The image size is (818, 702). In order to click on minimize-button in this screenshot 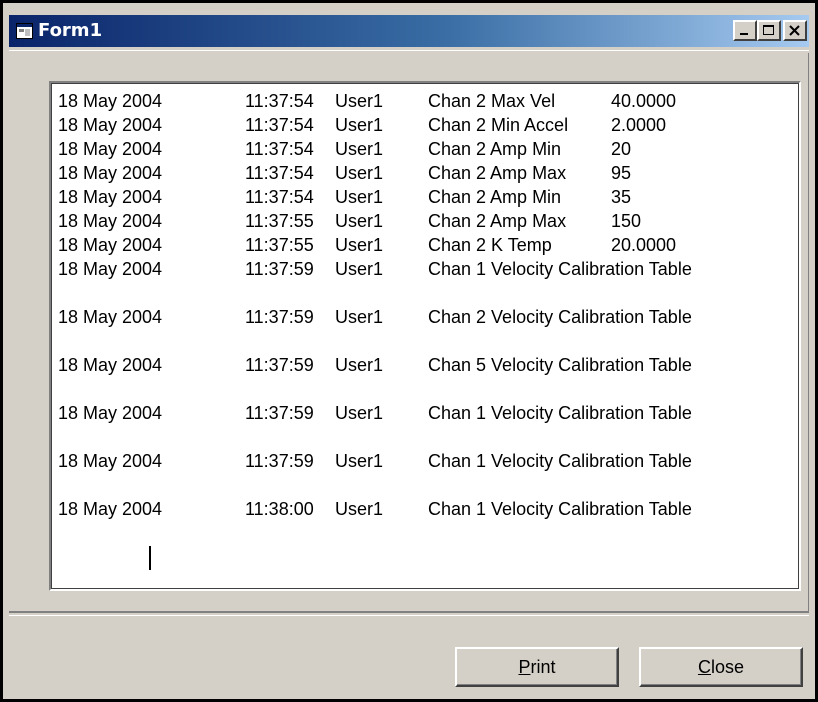, I will do `click(745, 30)`.